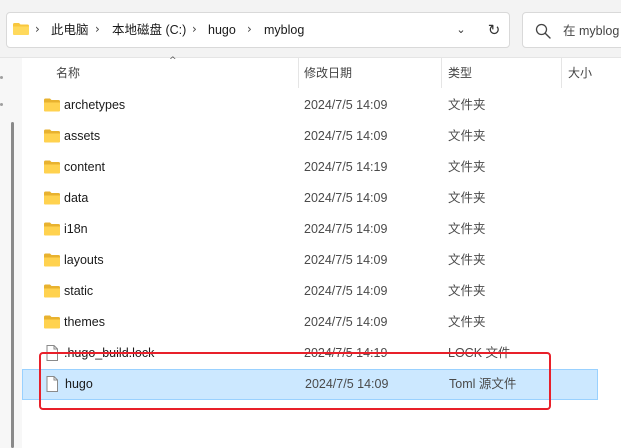  What do you see at coordinates (494, 30) in the screenshot?
I see `refresh-icon: ↻` at bounding box center [494, 30].